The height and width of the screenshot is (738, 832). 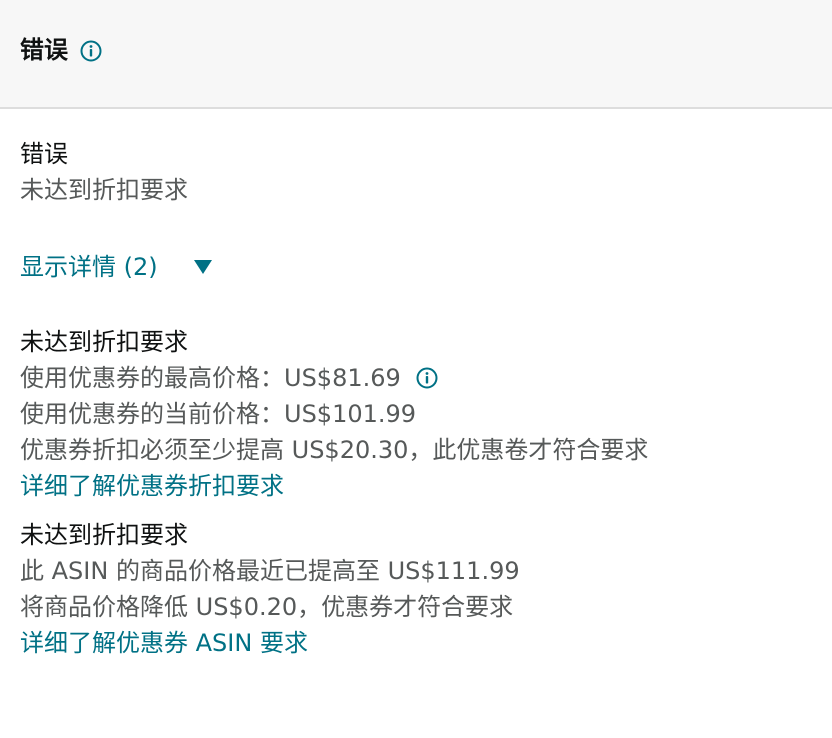 What do you see at coordinates (210, 378) in the screenshot?
I see `max-price-text: 使用优惠券的最高价格：US$81.69` at bounding box center [210, 378].